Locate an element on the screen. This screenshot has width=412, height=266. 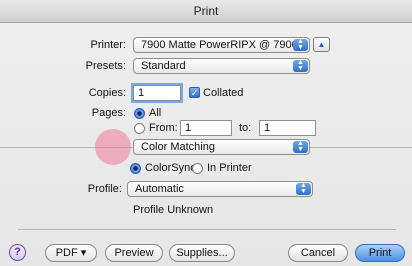
help-button: ? is located at coordinates (17, 252).